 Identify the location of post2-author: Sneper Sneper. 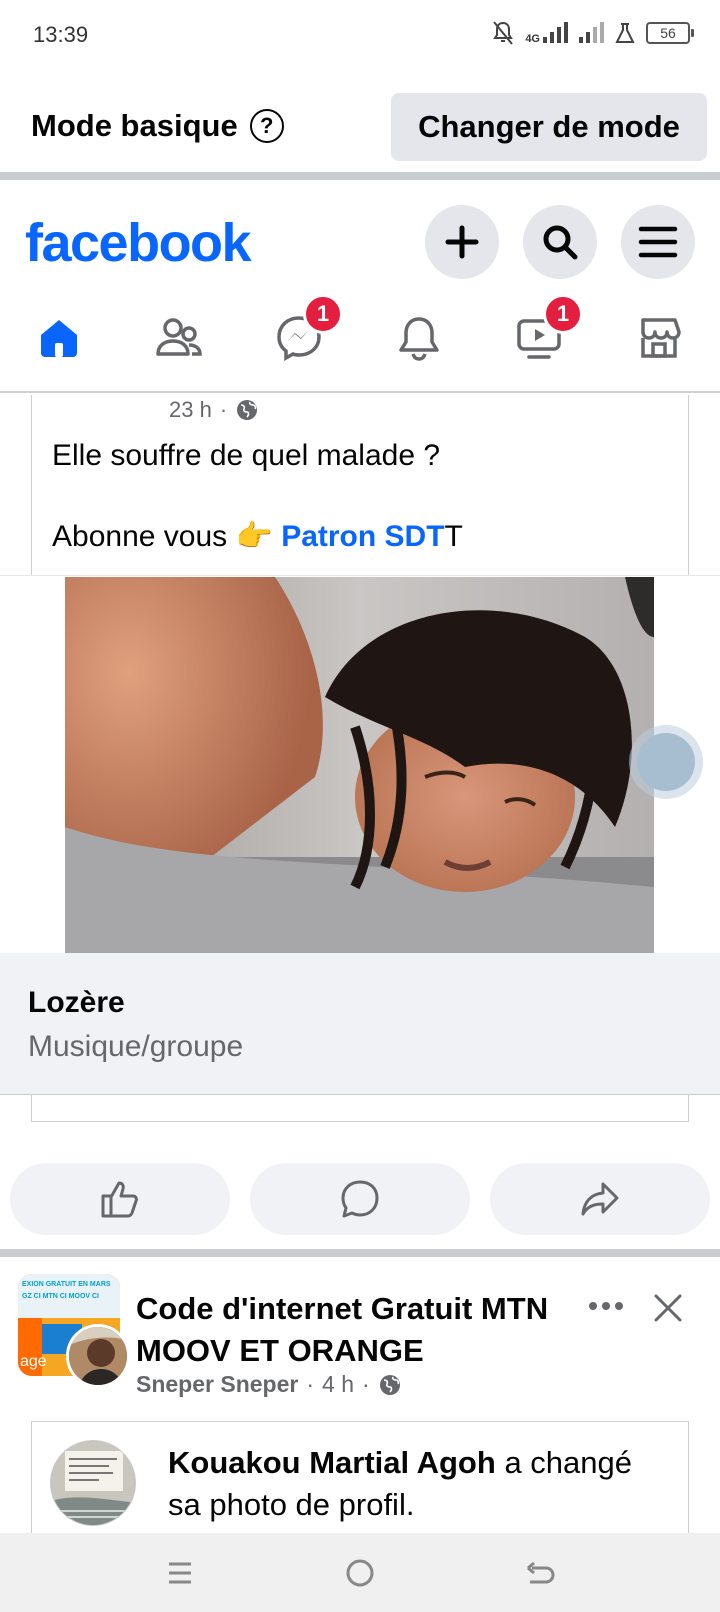
(217, 1384).